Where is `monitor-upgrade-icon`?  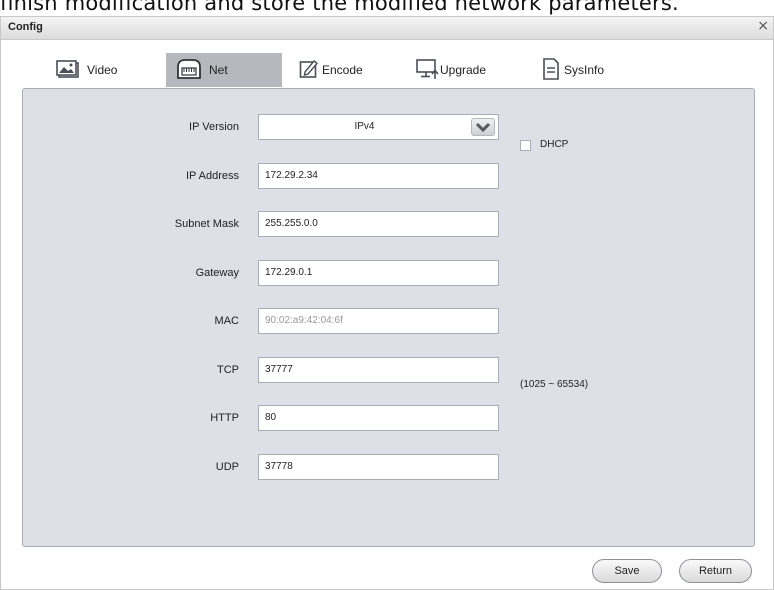
monitor-upgrade-icon is located at coordinates (428, 70).